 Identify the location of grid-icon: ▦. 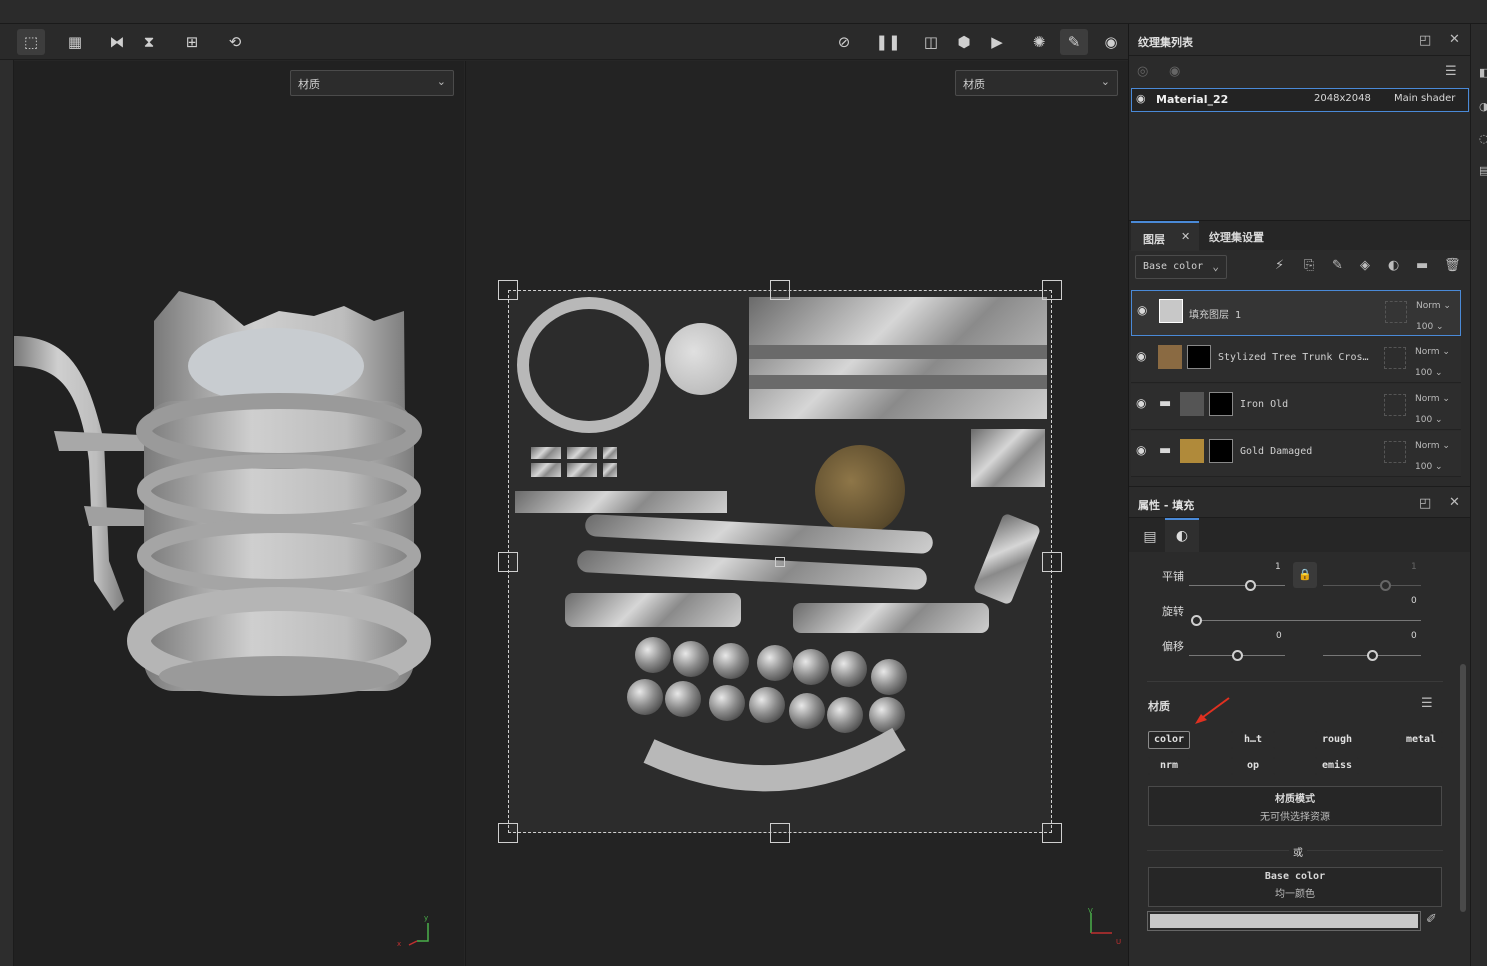
(75, 42).